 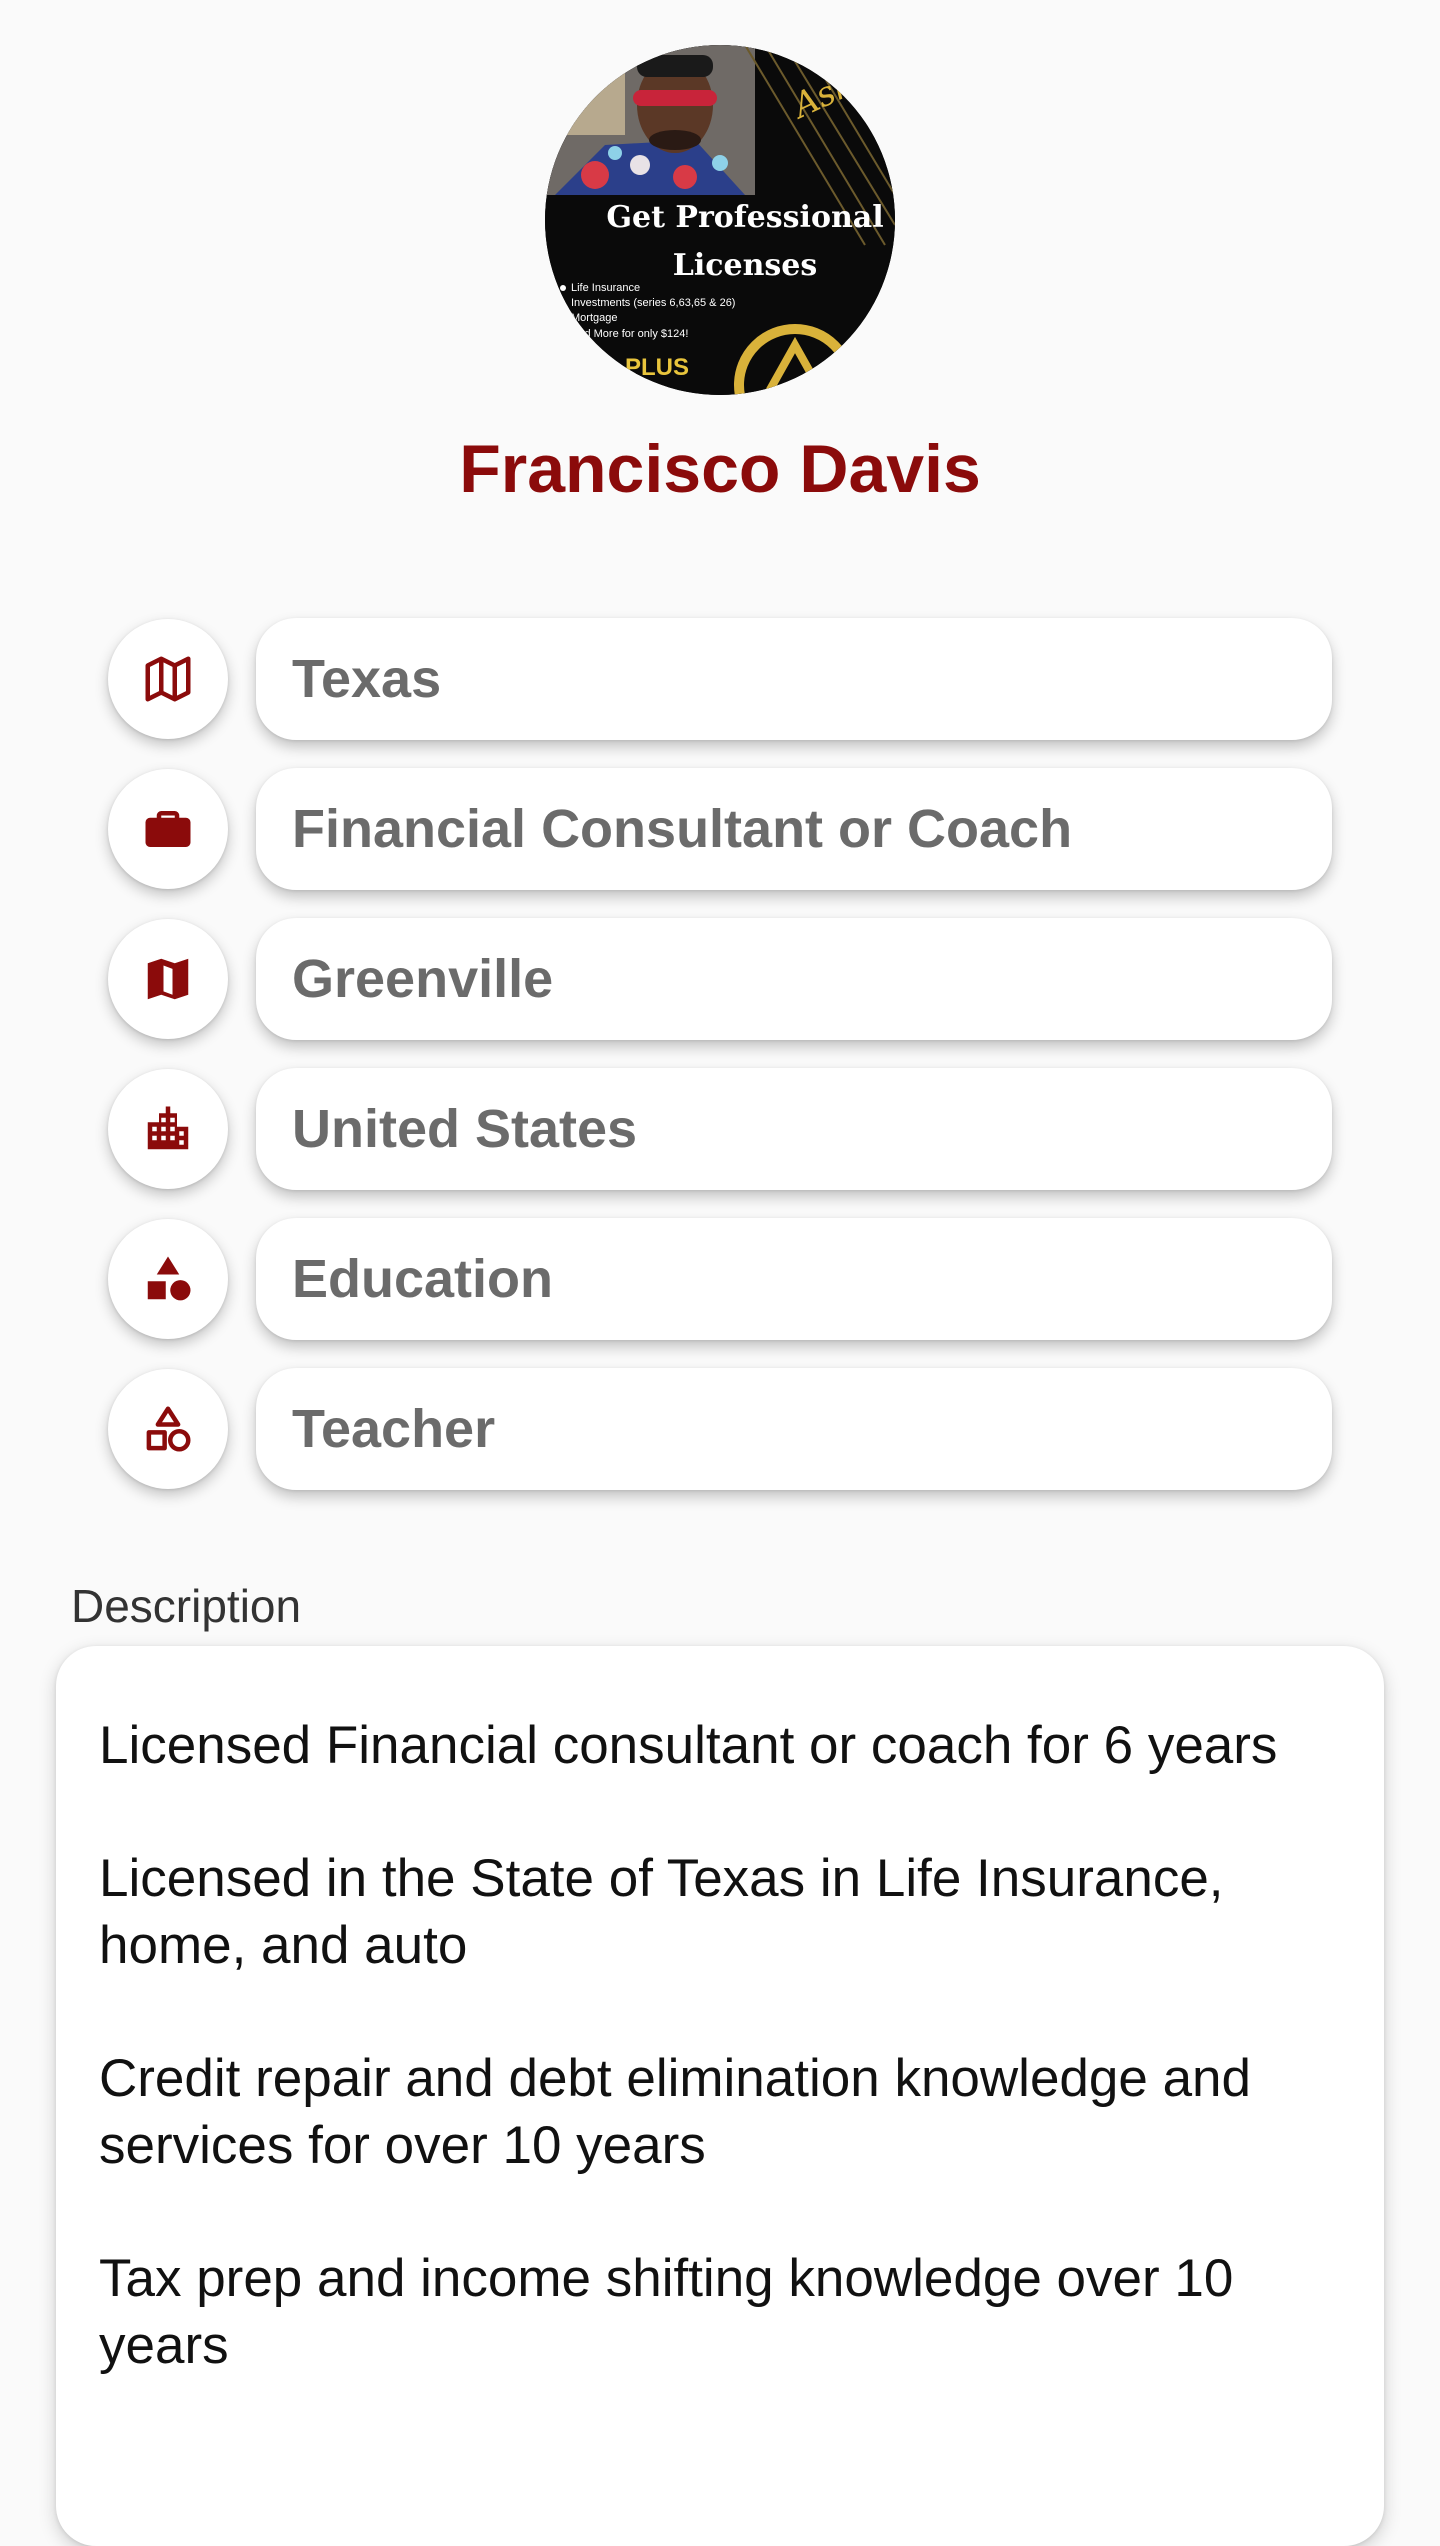 What do you see at coordinates (186, 1606) in the screenshot?
I see `description-label: Description` at bounding box center [186, 1606].